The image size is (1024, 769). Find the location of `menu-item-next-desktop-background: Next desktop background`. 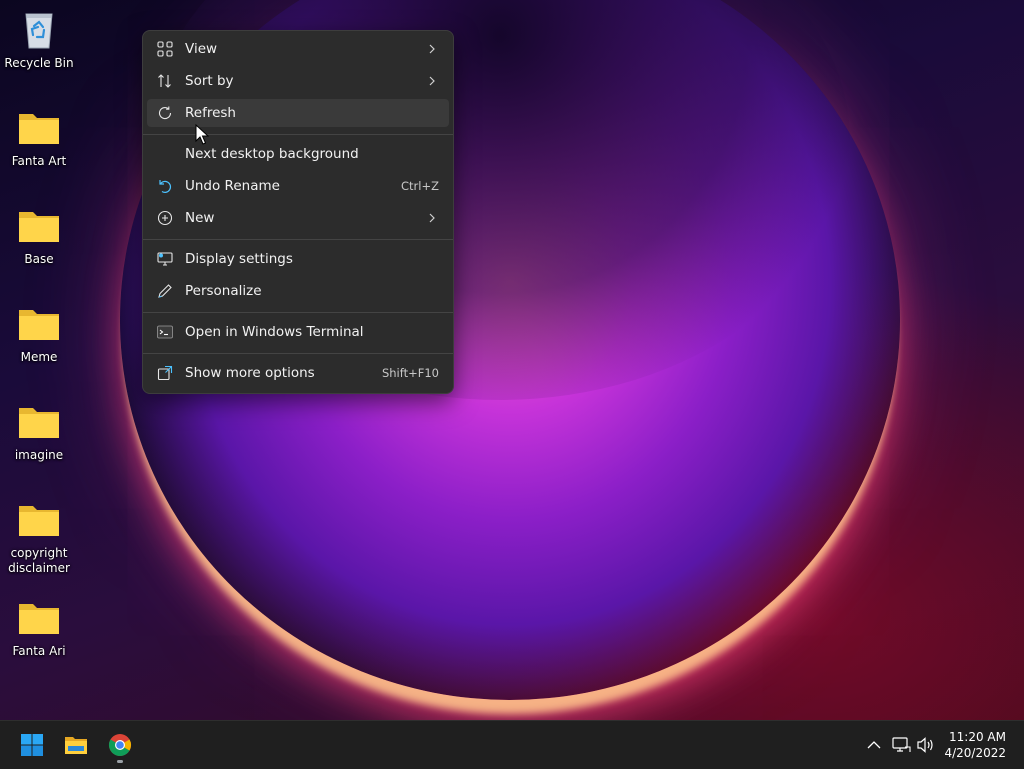

menu-item-next-desktop-background: Next desktop background is located at coordinates (298, 154).